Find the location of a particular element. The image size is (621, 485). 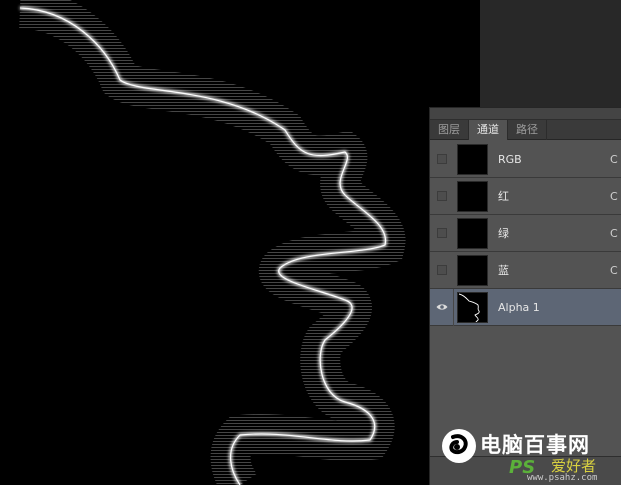

channel-label: 红 is located at coordinates (503, 196).